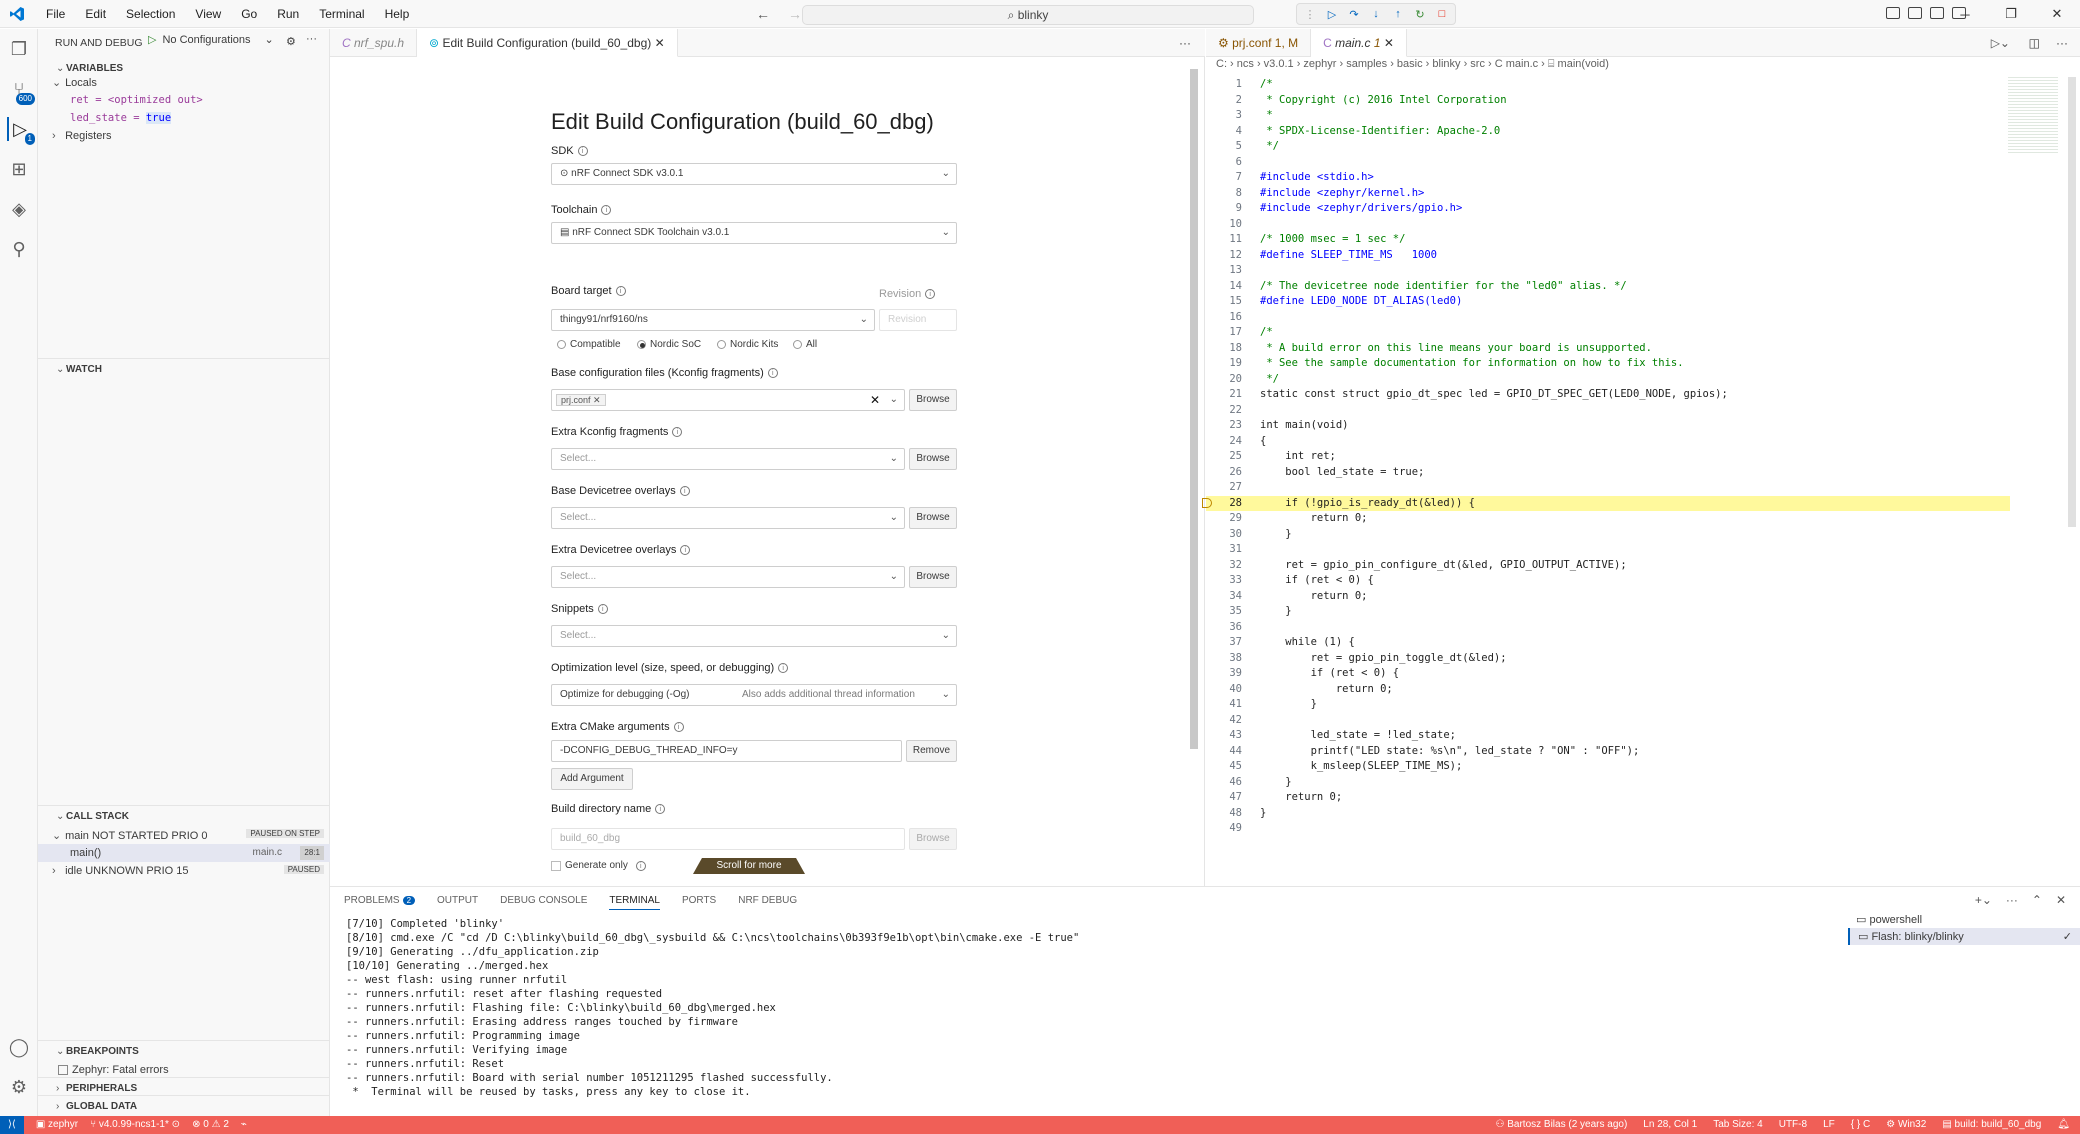 The height and width of the screenshot is (1134, 2080). What do you see at coordinates (57, 1125) in the screenshot?
I see `workspace-indicator: ▣ zephyr` at bounding box center [57, 1125].